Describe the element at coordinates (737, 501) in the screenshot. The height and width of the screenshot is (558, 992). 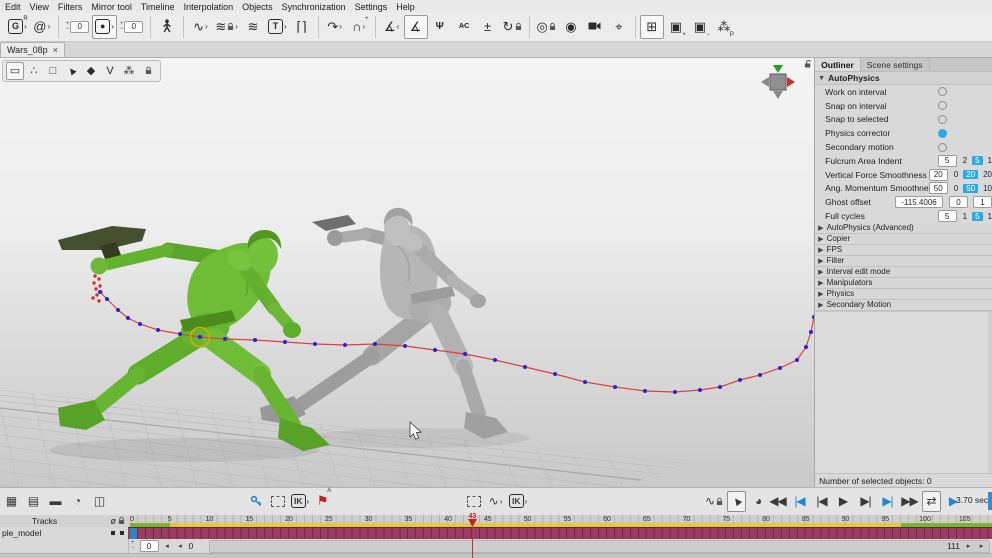
I see `selection-cursor-button: ▲` at that location.